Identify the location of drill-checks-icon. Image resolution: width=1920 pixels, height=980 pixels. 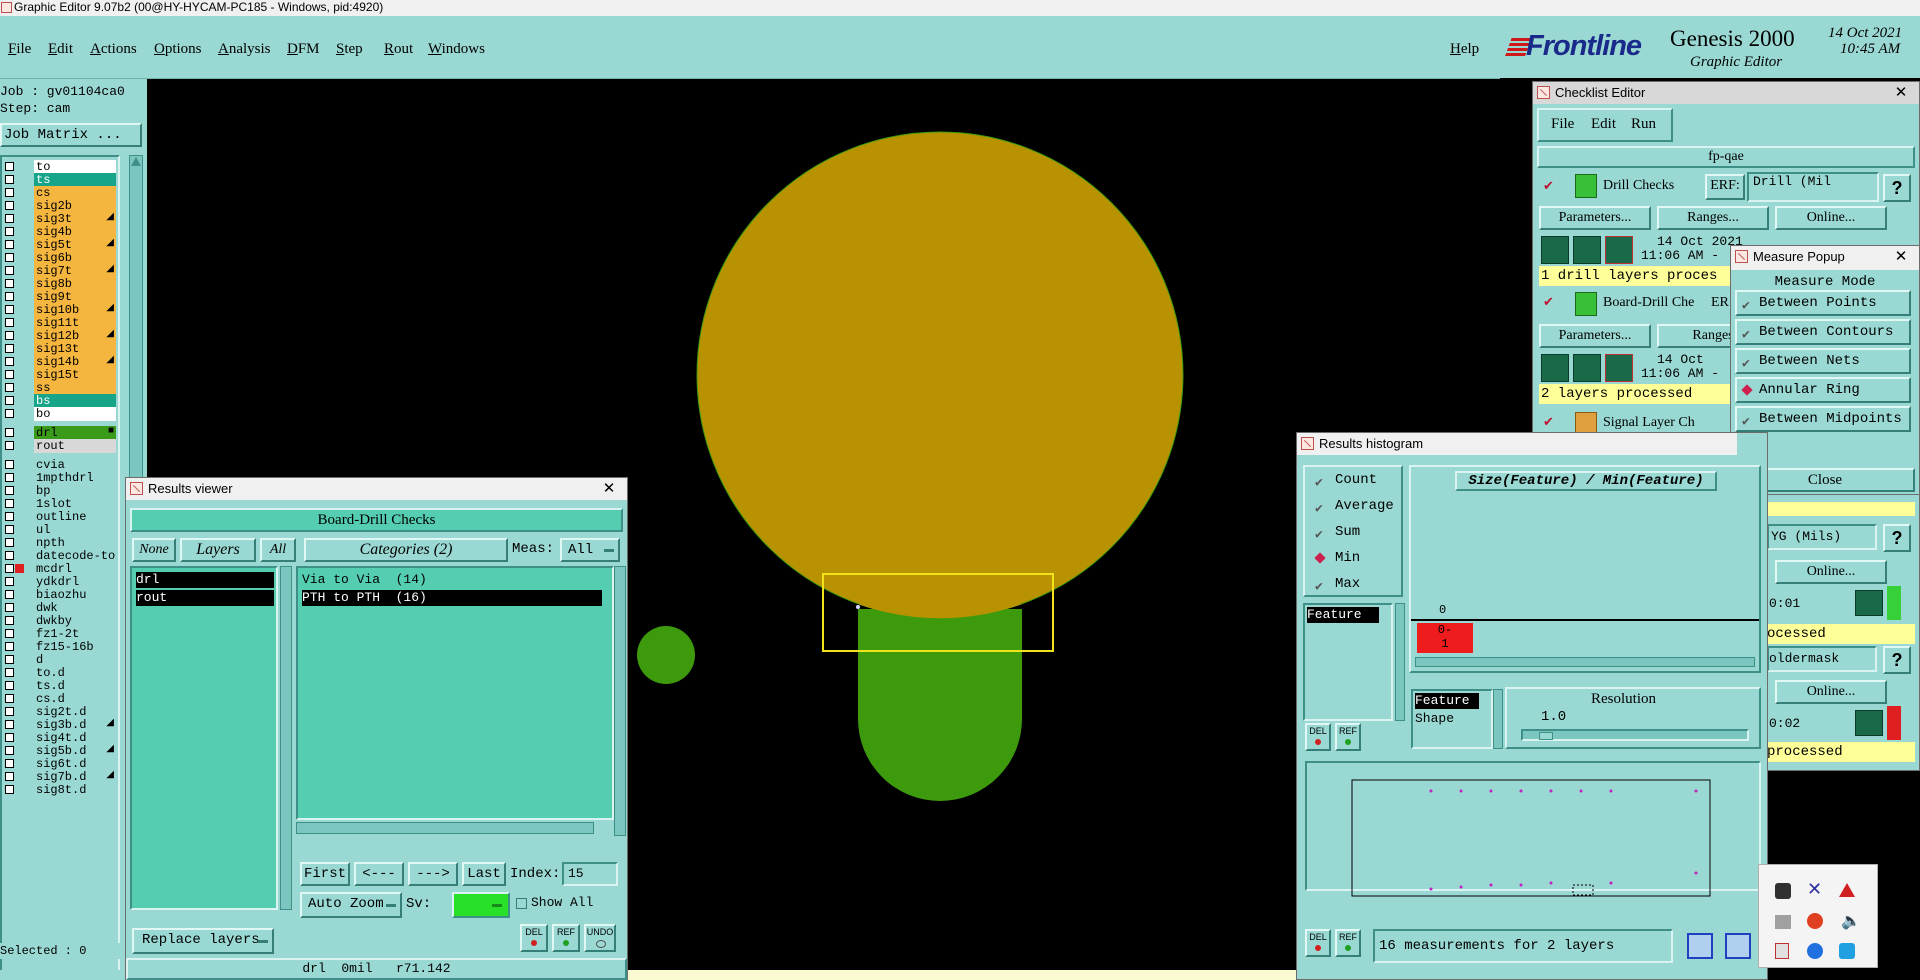
(1586, 186).